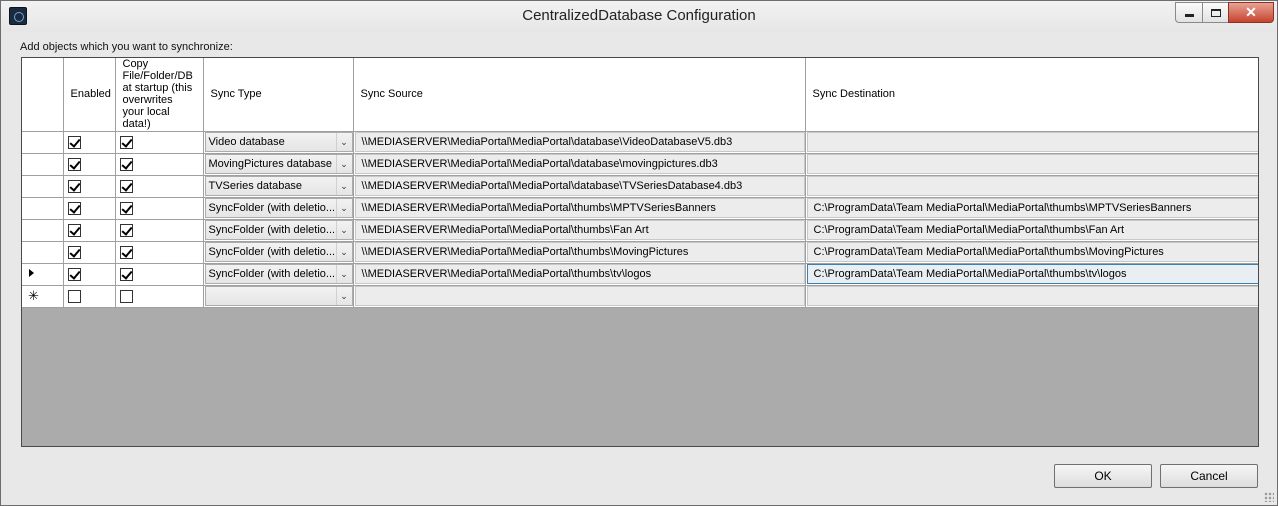 The image size is (1278, 506). I want to click on sync-type-dropdown: ⌄, so click(278, 296).